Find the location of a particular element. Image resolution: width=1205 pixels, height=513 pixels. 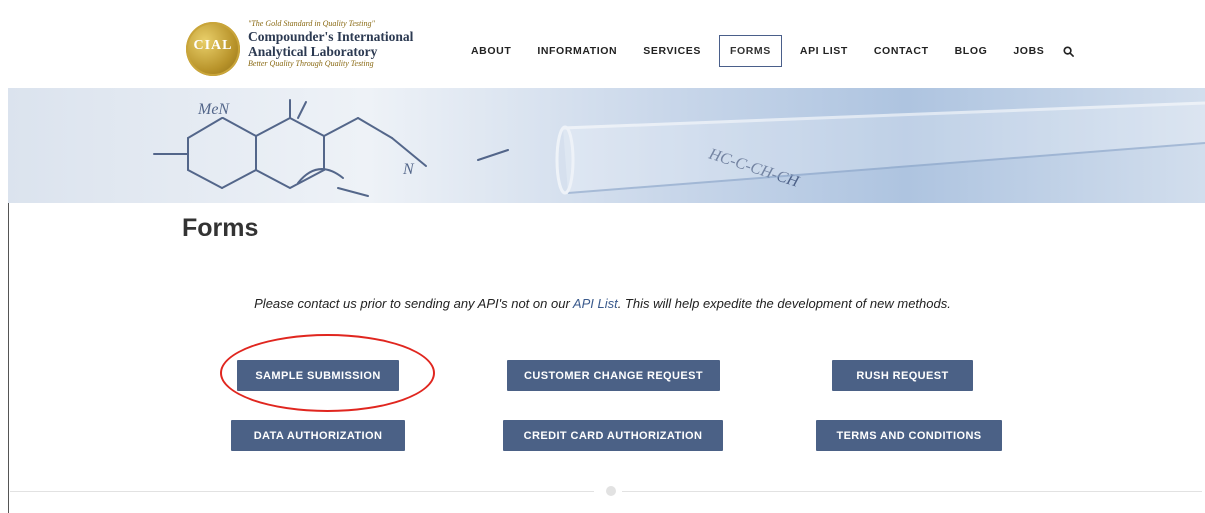

nav-forms: FORMS is located at coordinates (750, 51).